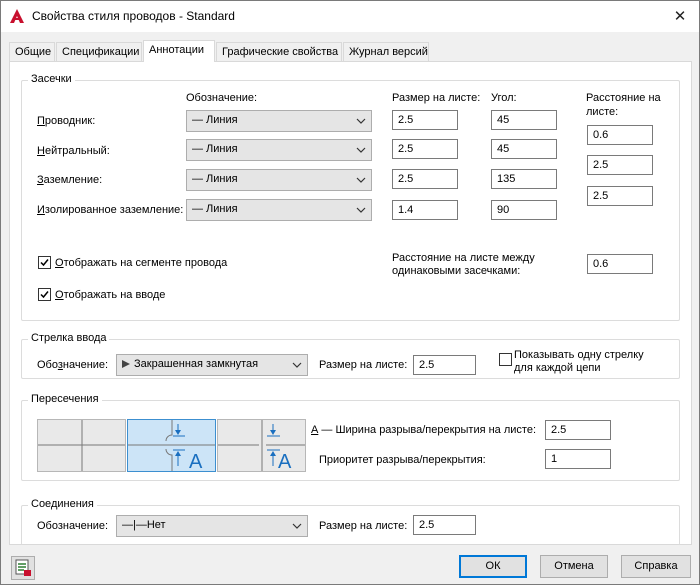 Image resolution: width=700 pixels, height=585 pixels. I want to click on neutral-label: Нейтральный:, so click(73, 151).